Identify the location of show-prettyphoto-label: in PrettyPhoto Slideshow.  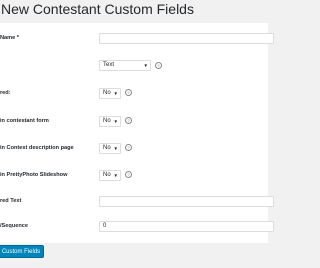
(34, 175).